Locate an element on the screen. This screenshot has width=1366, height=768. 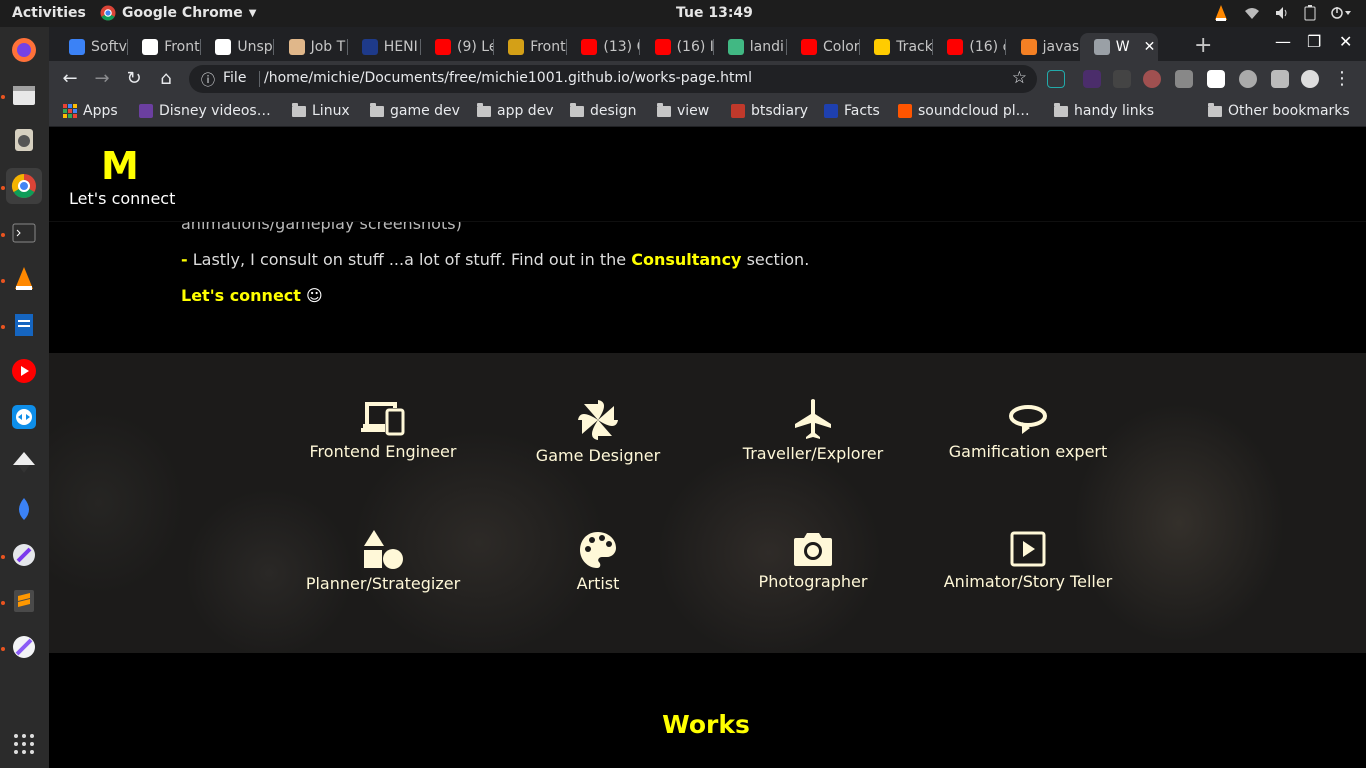
tab-title: HENI is located at coordinates (400, 47).